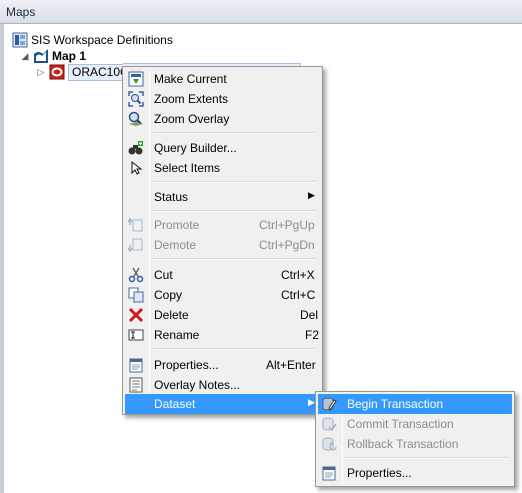 The image size is (522, 493). Describe the element at coordinates (69, 56) in the screenshot. I see `tree-label-map: Map 1` at that location.